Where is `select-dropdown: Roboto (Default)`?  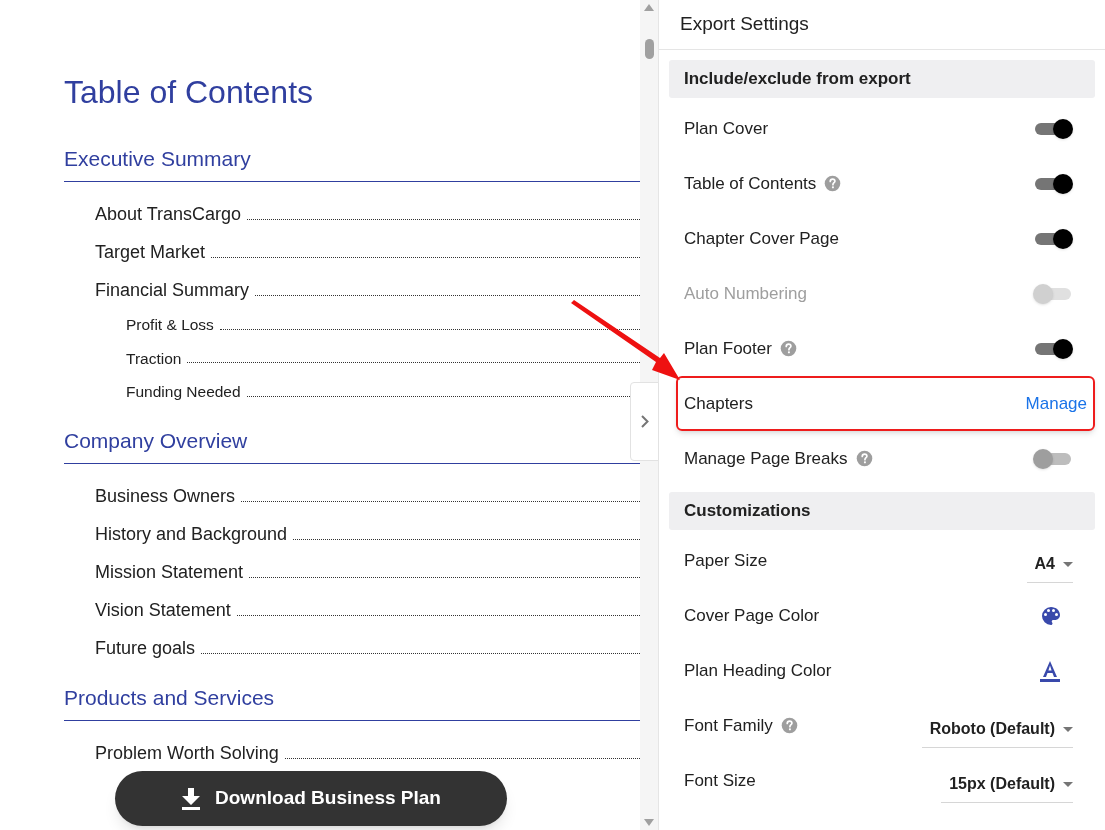 select-dropdown: Roboto (Default) is located at coordinates (997, 729).